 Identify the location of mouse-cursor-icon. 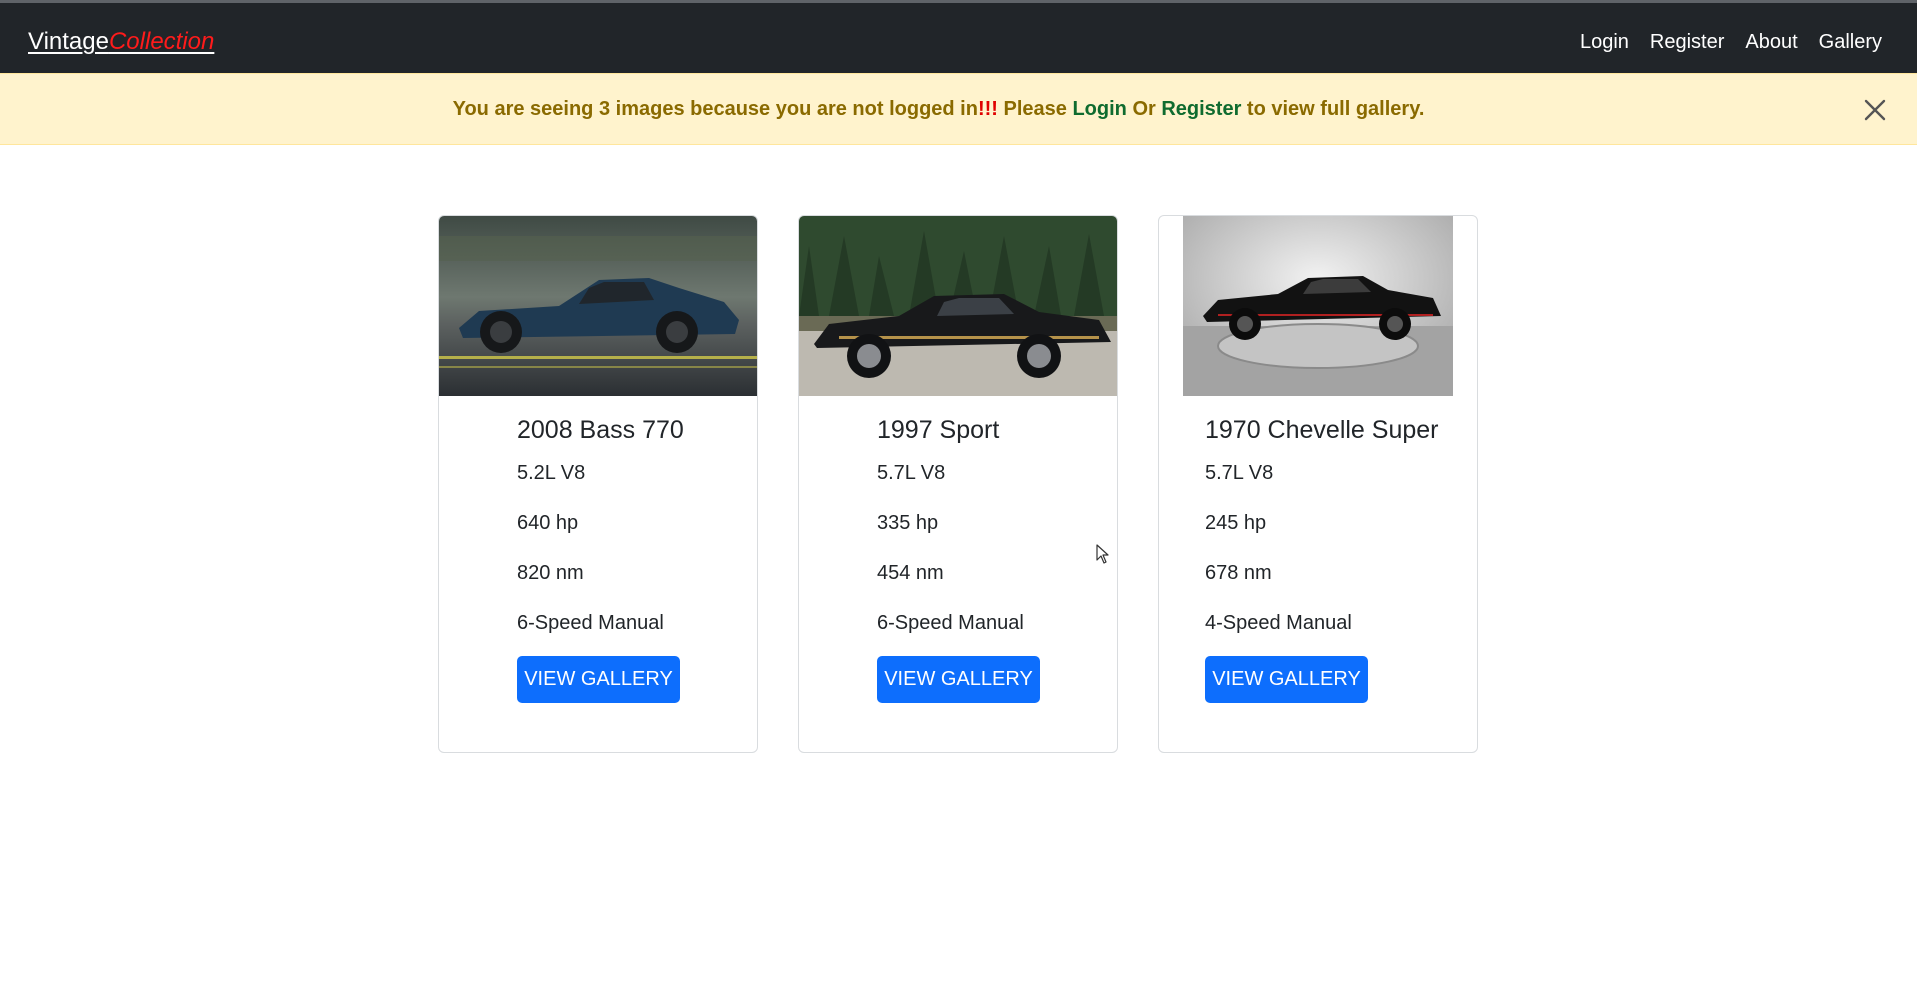
(1102, 554).